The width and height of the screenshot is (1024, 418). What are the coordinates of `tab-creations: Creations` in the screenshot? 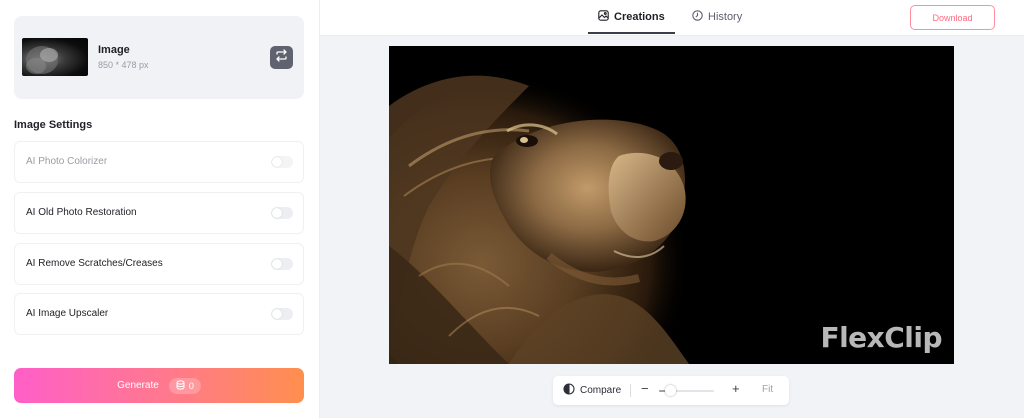 It's located at (631, 17).